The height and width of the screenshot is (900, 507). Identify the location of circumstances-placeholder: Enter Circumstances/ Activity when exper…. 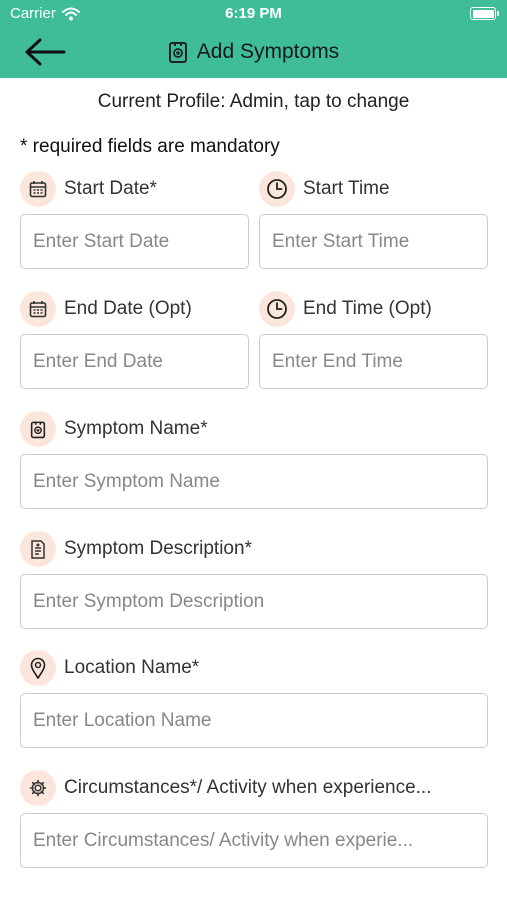
(223, 840).